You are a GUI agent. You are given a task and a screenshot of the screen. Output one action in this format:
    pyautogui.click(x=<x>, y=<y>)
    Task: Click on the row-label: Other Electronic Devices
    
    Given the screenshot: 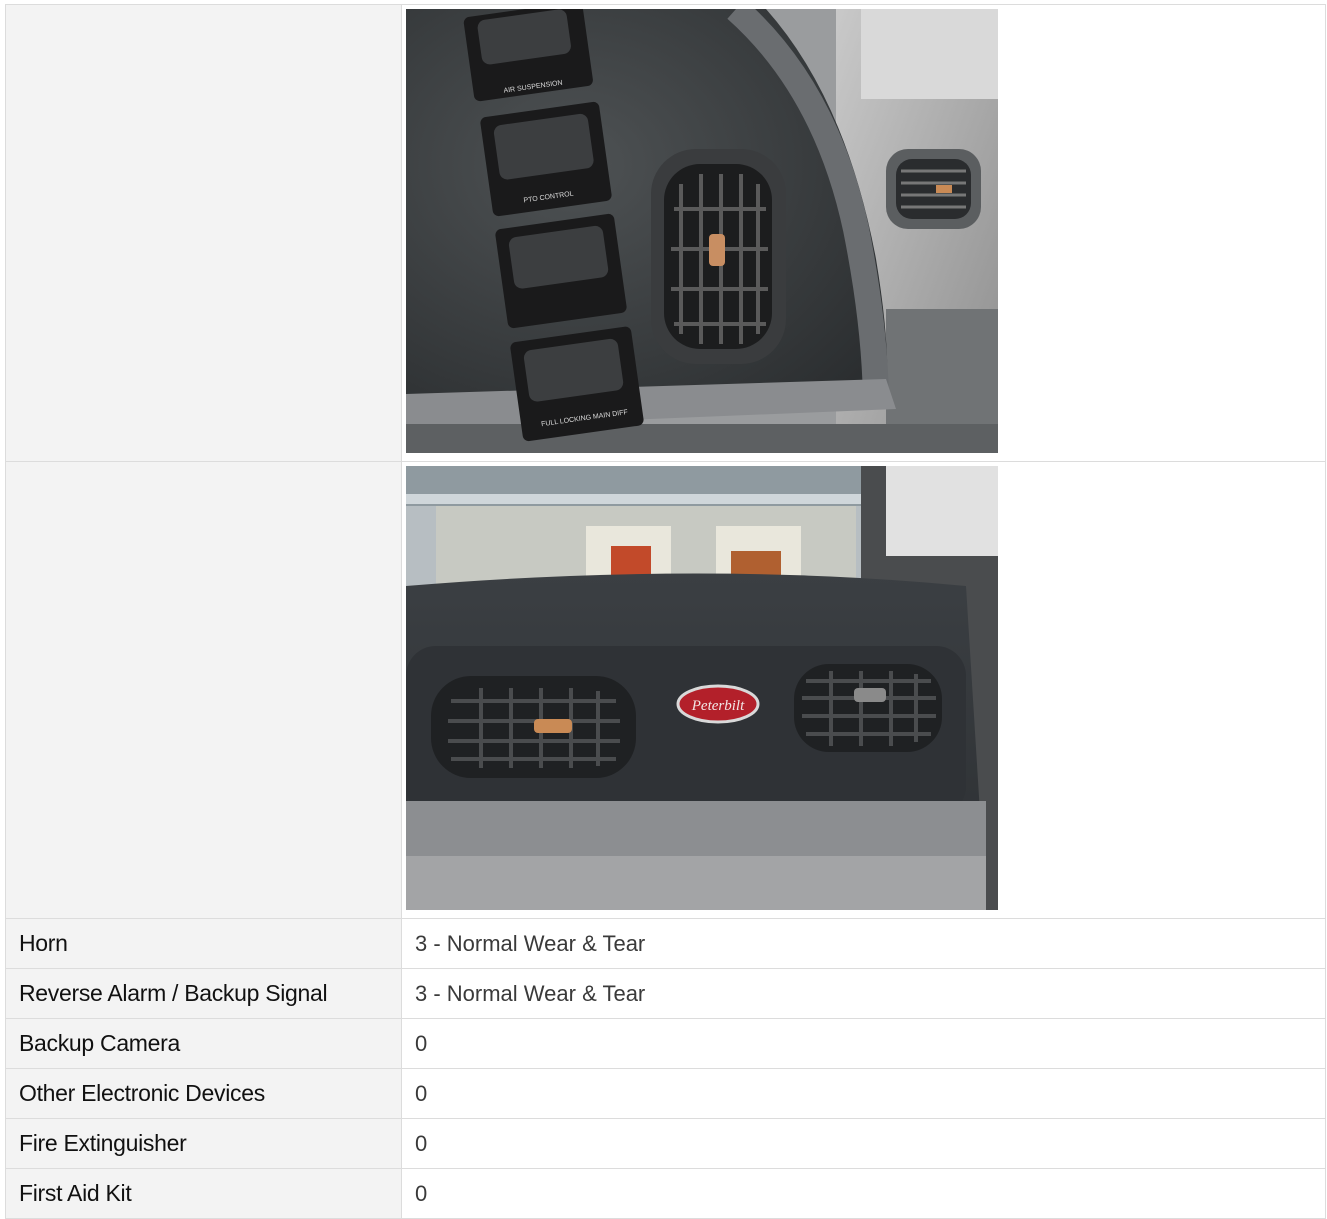 What is the action you would take?
    pyautogui.click(x=203, y=1093)
    